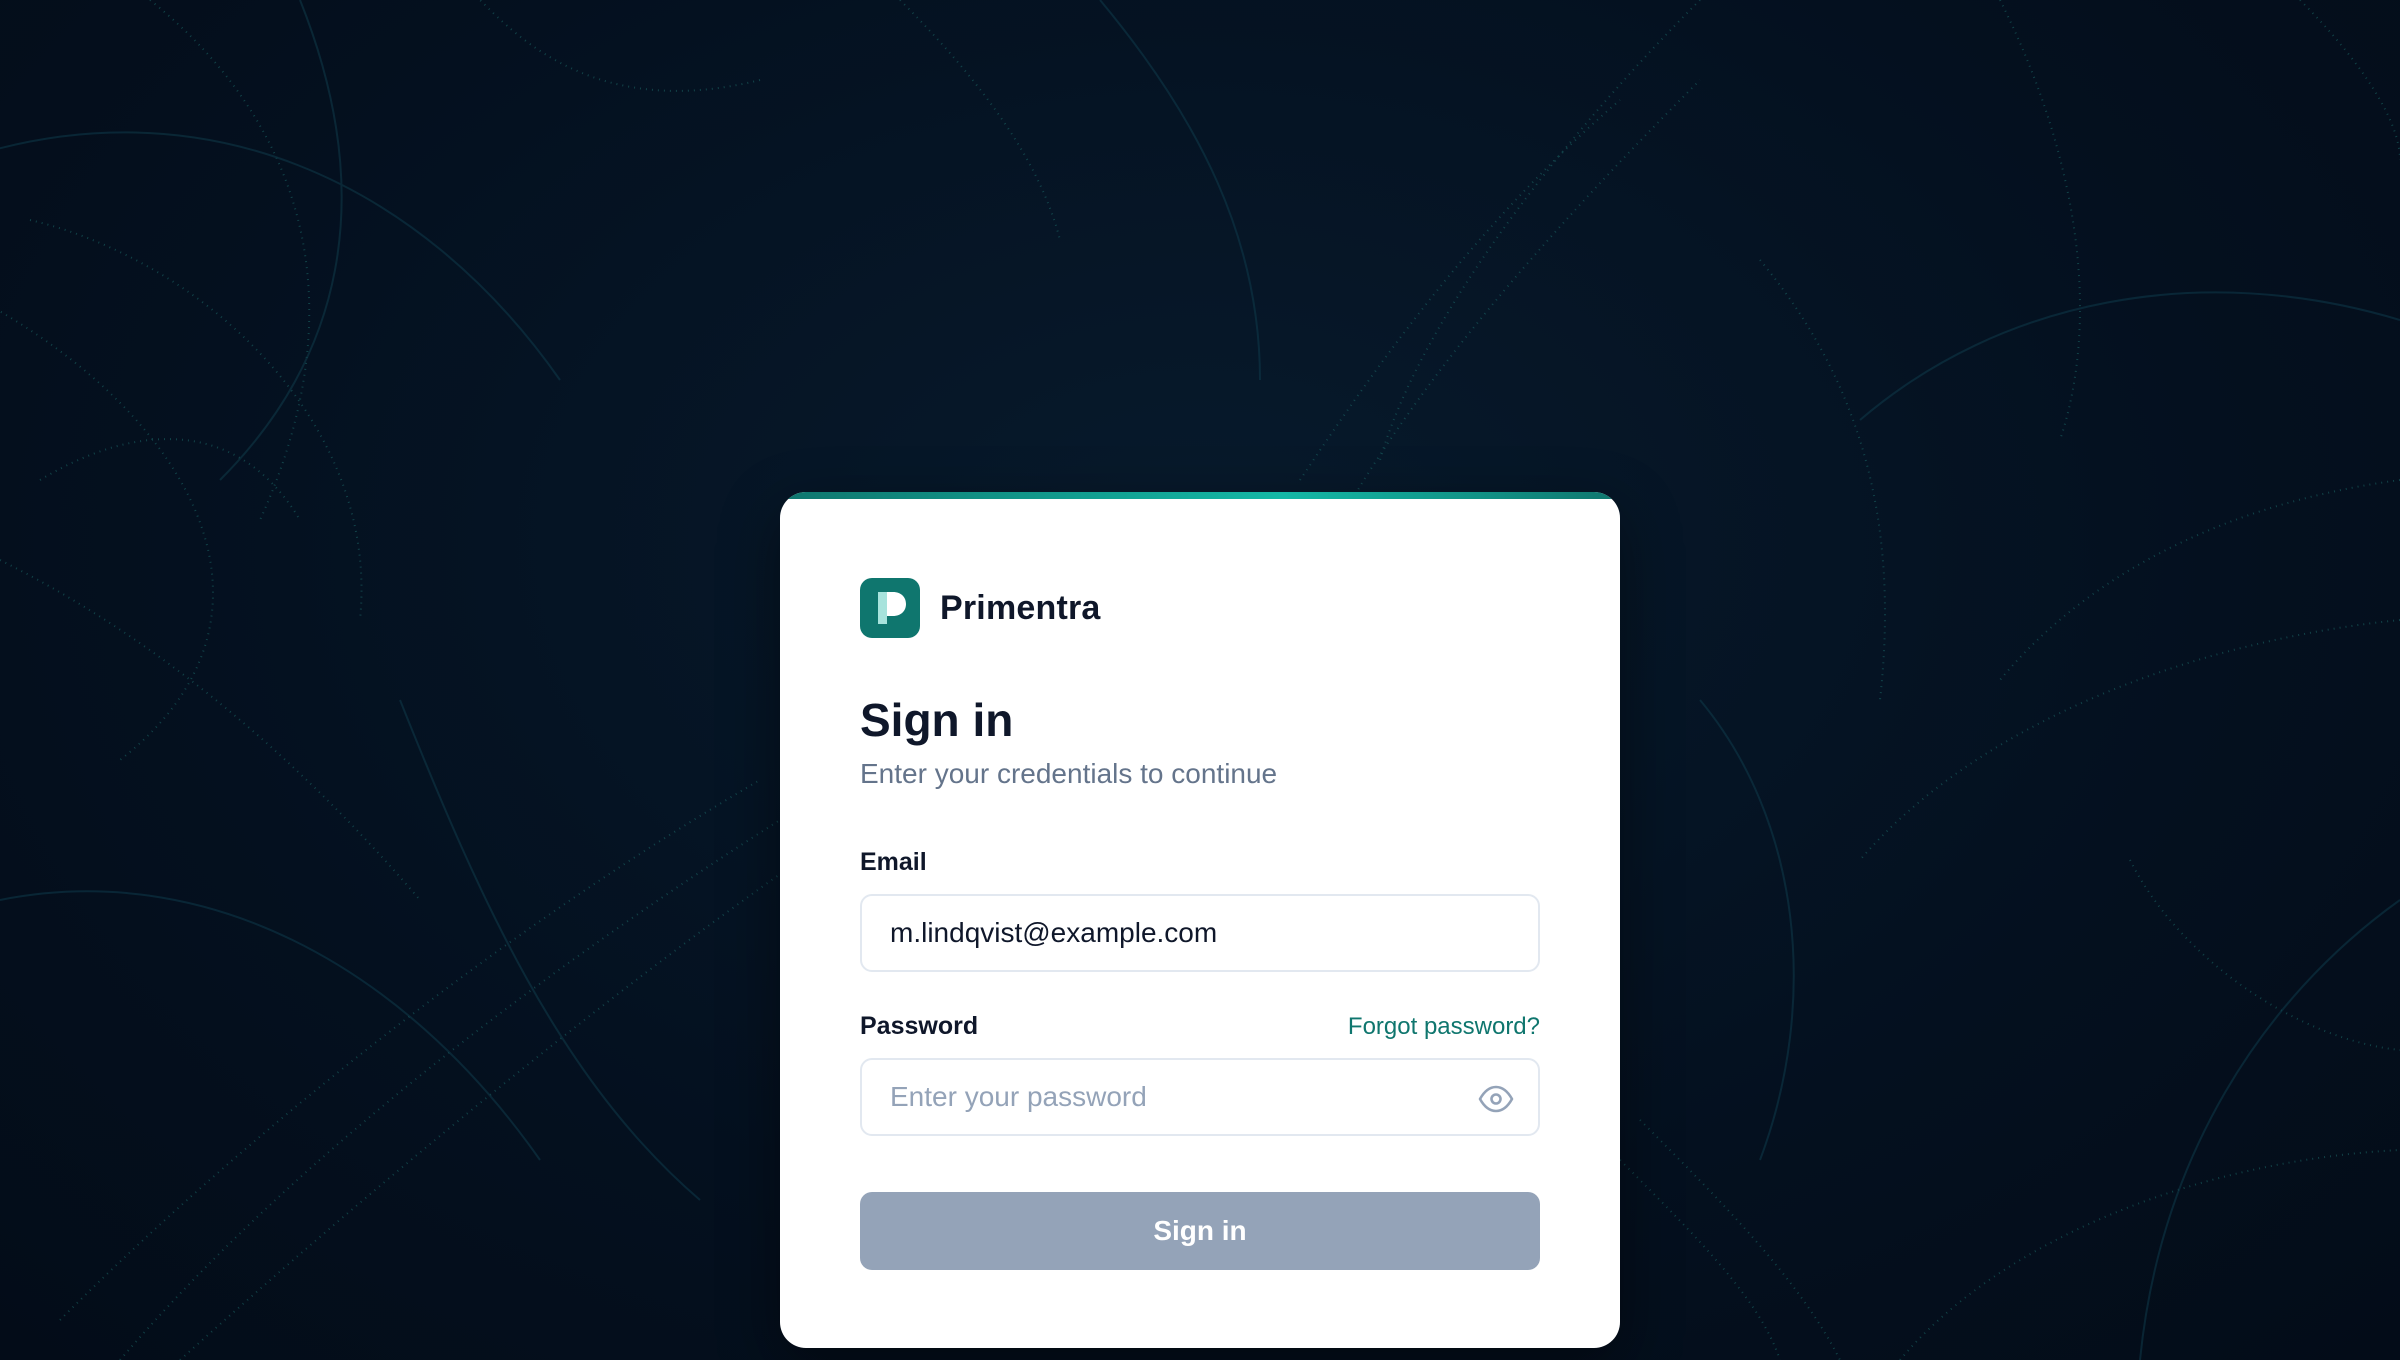  Describe the element at coordinates (1020, 607) in the screenshot. I see `brand-name: Primentra` at that location.